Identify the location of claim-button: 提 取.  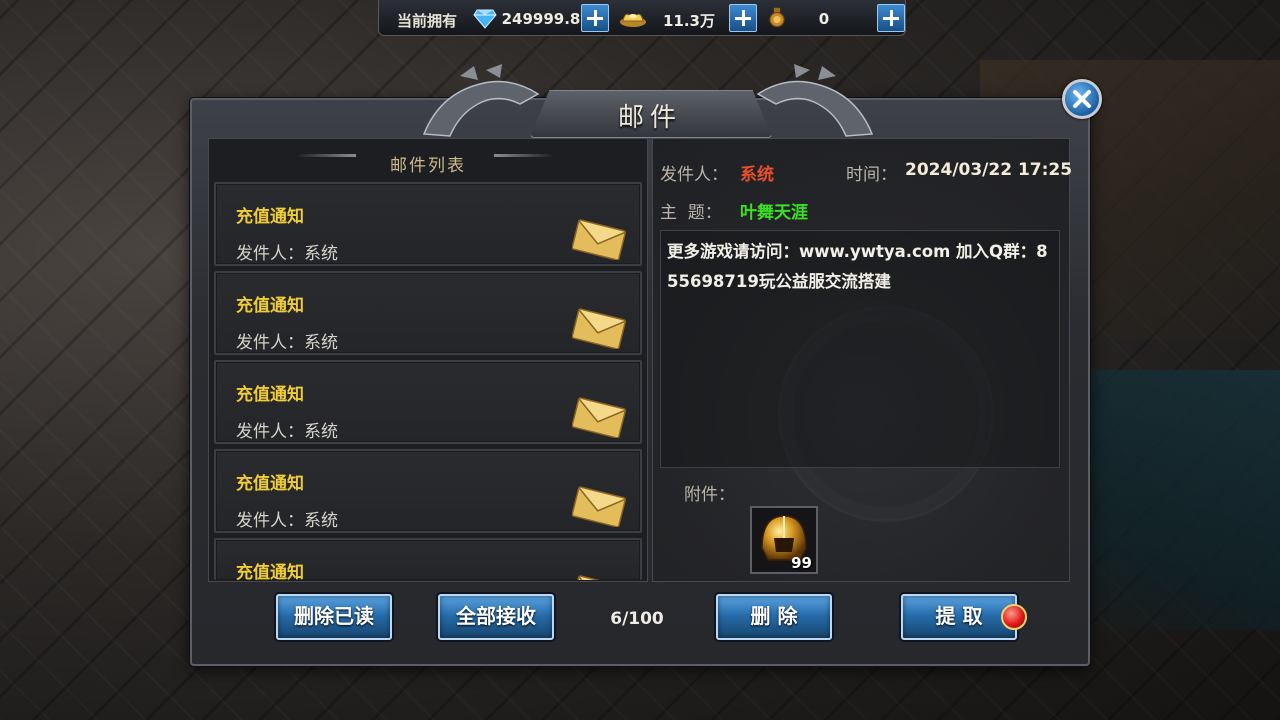
(959, 617).